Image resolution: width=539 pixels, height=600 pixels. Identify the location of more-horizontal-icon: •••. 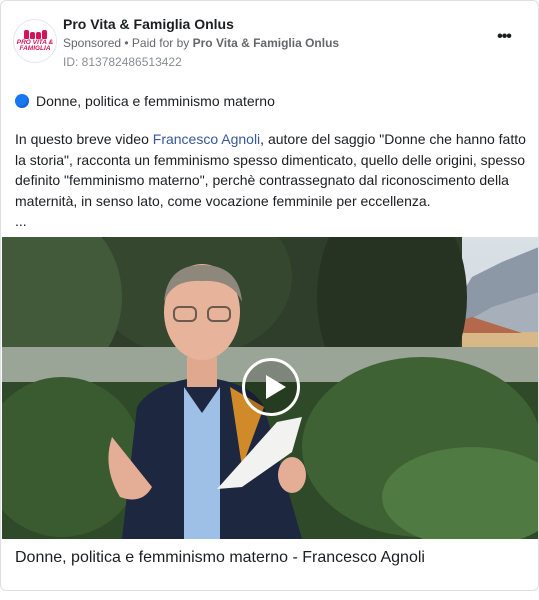
(504, 36).